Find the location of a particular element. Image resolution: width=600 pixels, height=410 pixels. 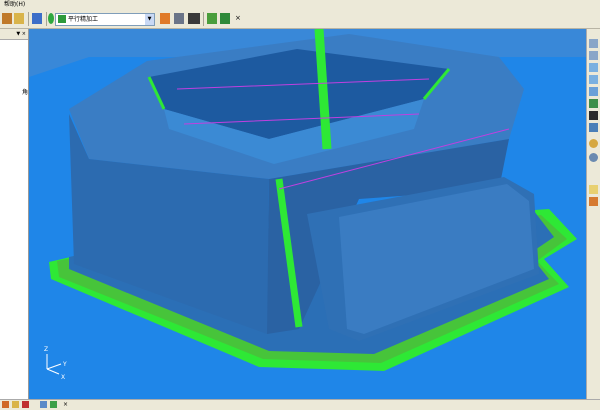

strategy-icon is located at coordinates (62, 19).